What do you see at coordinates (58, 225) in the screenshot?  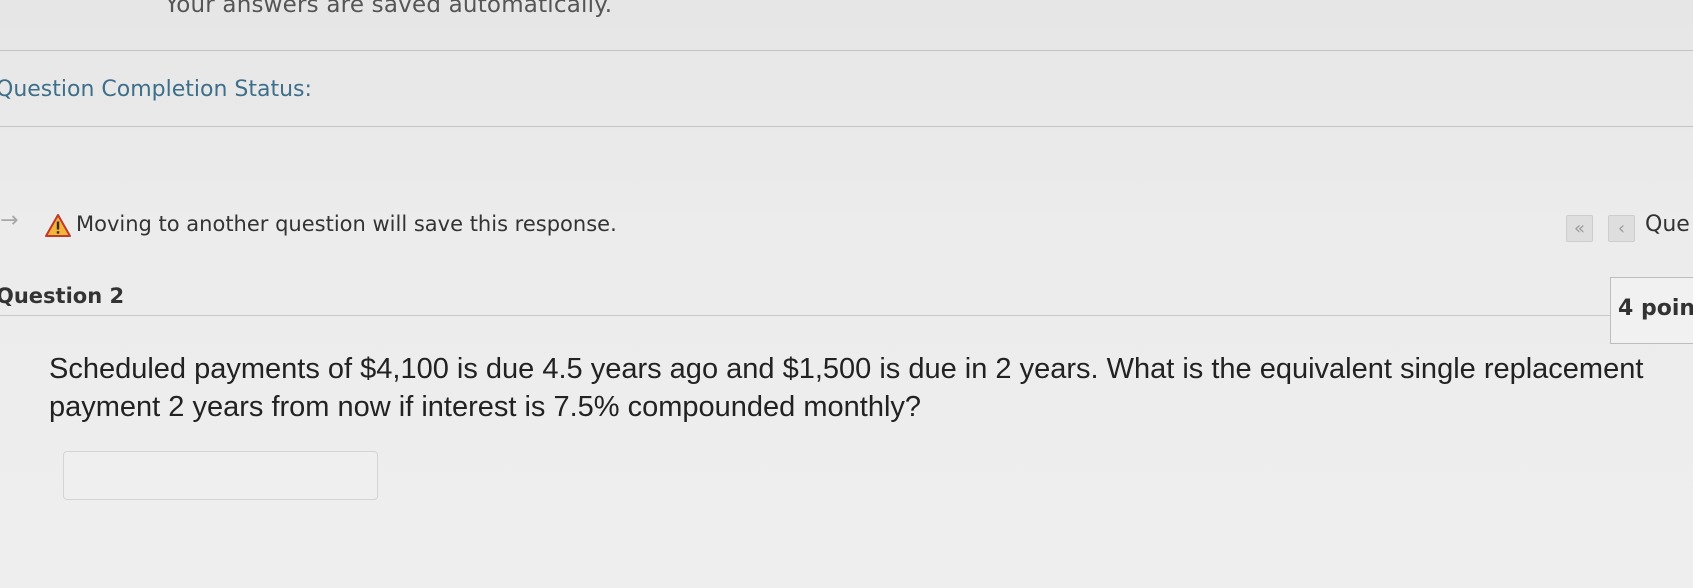 I see `warning-triangle-icon` at bounding box center [58, 225].